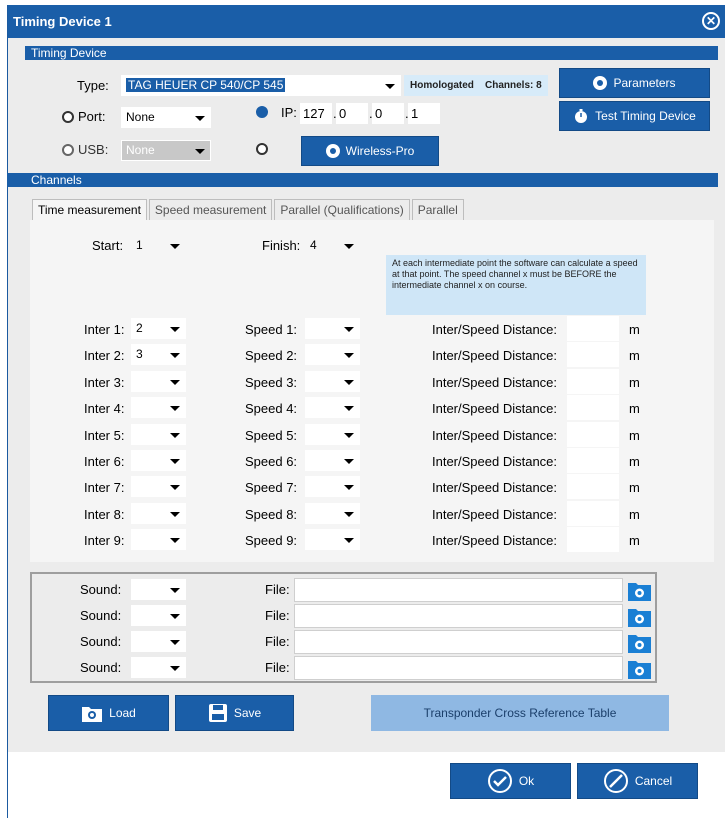 This screenshot has width=725, height=818. I want to click on type-label: Type:, so click(93, 85).